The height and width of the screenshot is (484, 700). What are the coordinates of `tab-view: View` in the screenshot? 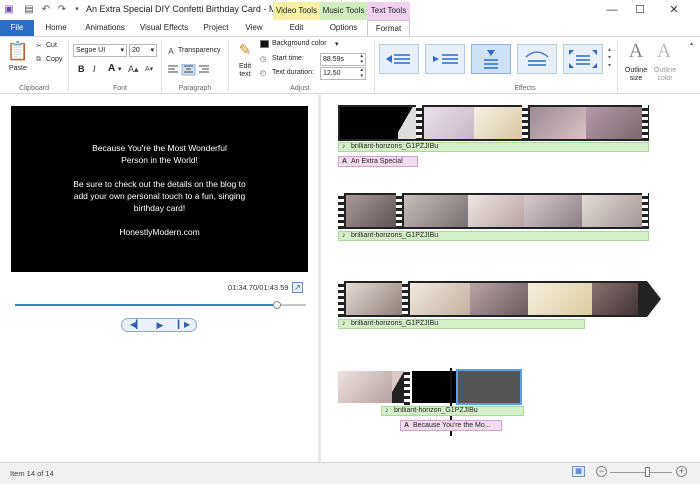 It's located at (254, 28).